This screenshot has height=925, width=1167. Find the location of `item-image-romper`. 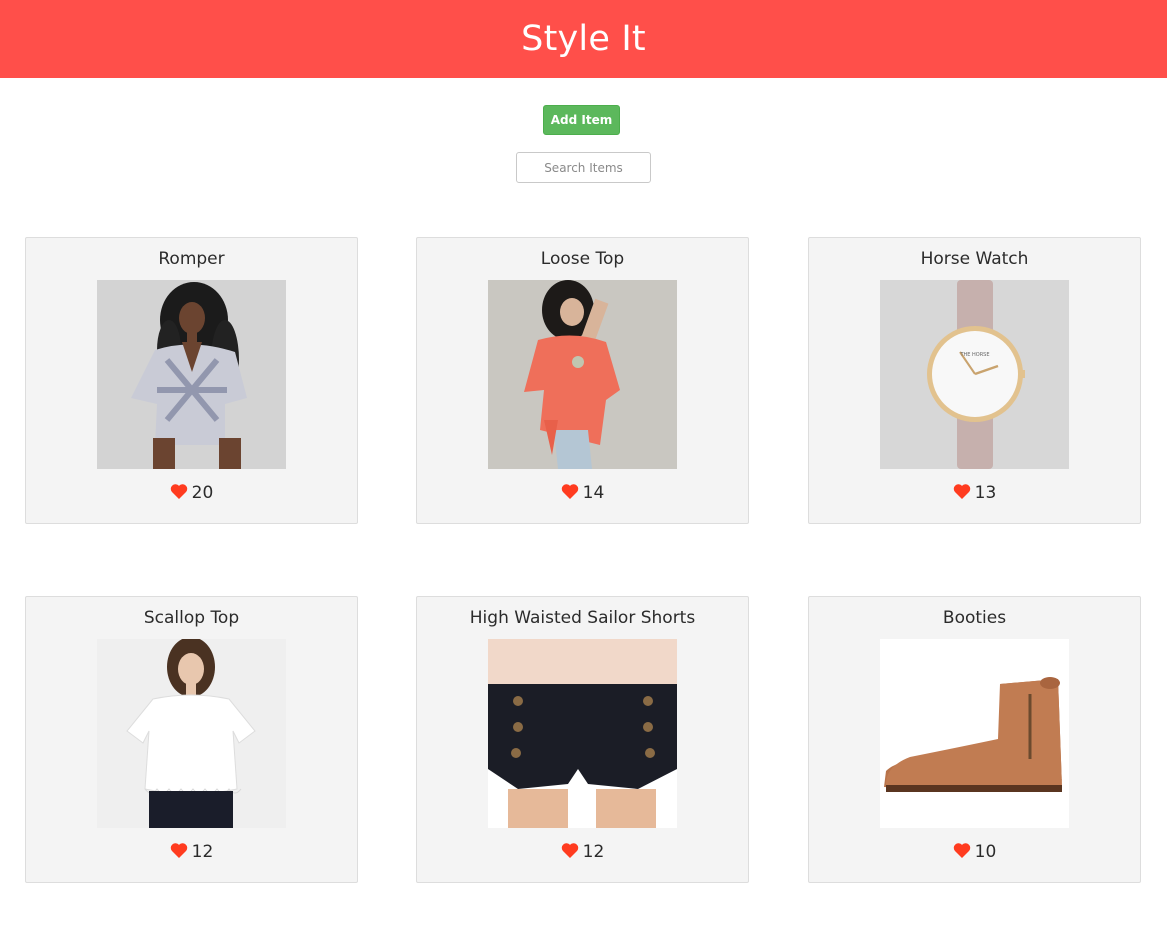

item-image-romper is located at coordinates (191, 374).